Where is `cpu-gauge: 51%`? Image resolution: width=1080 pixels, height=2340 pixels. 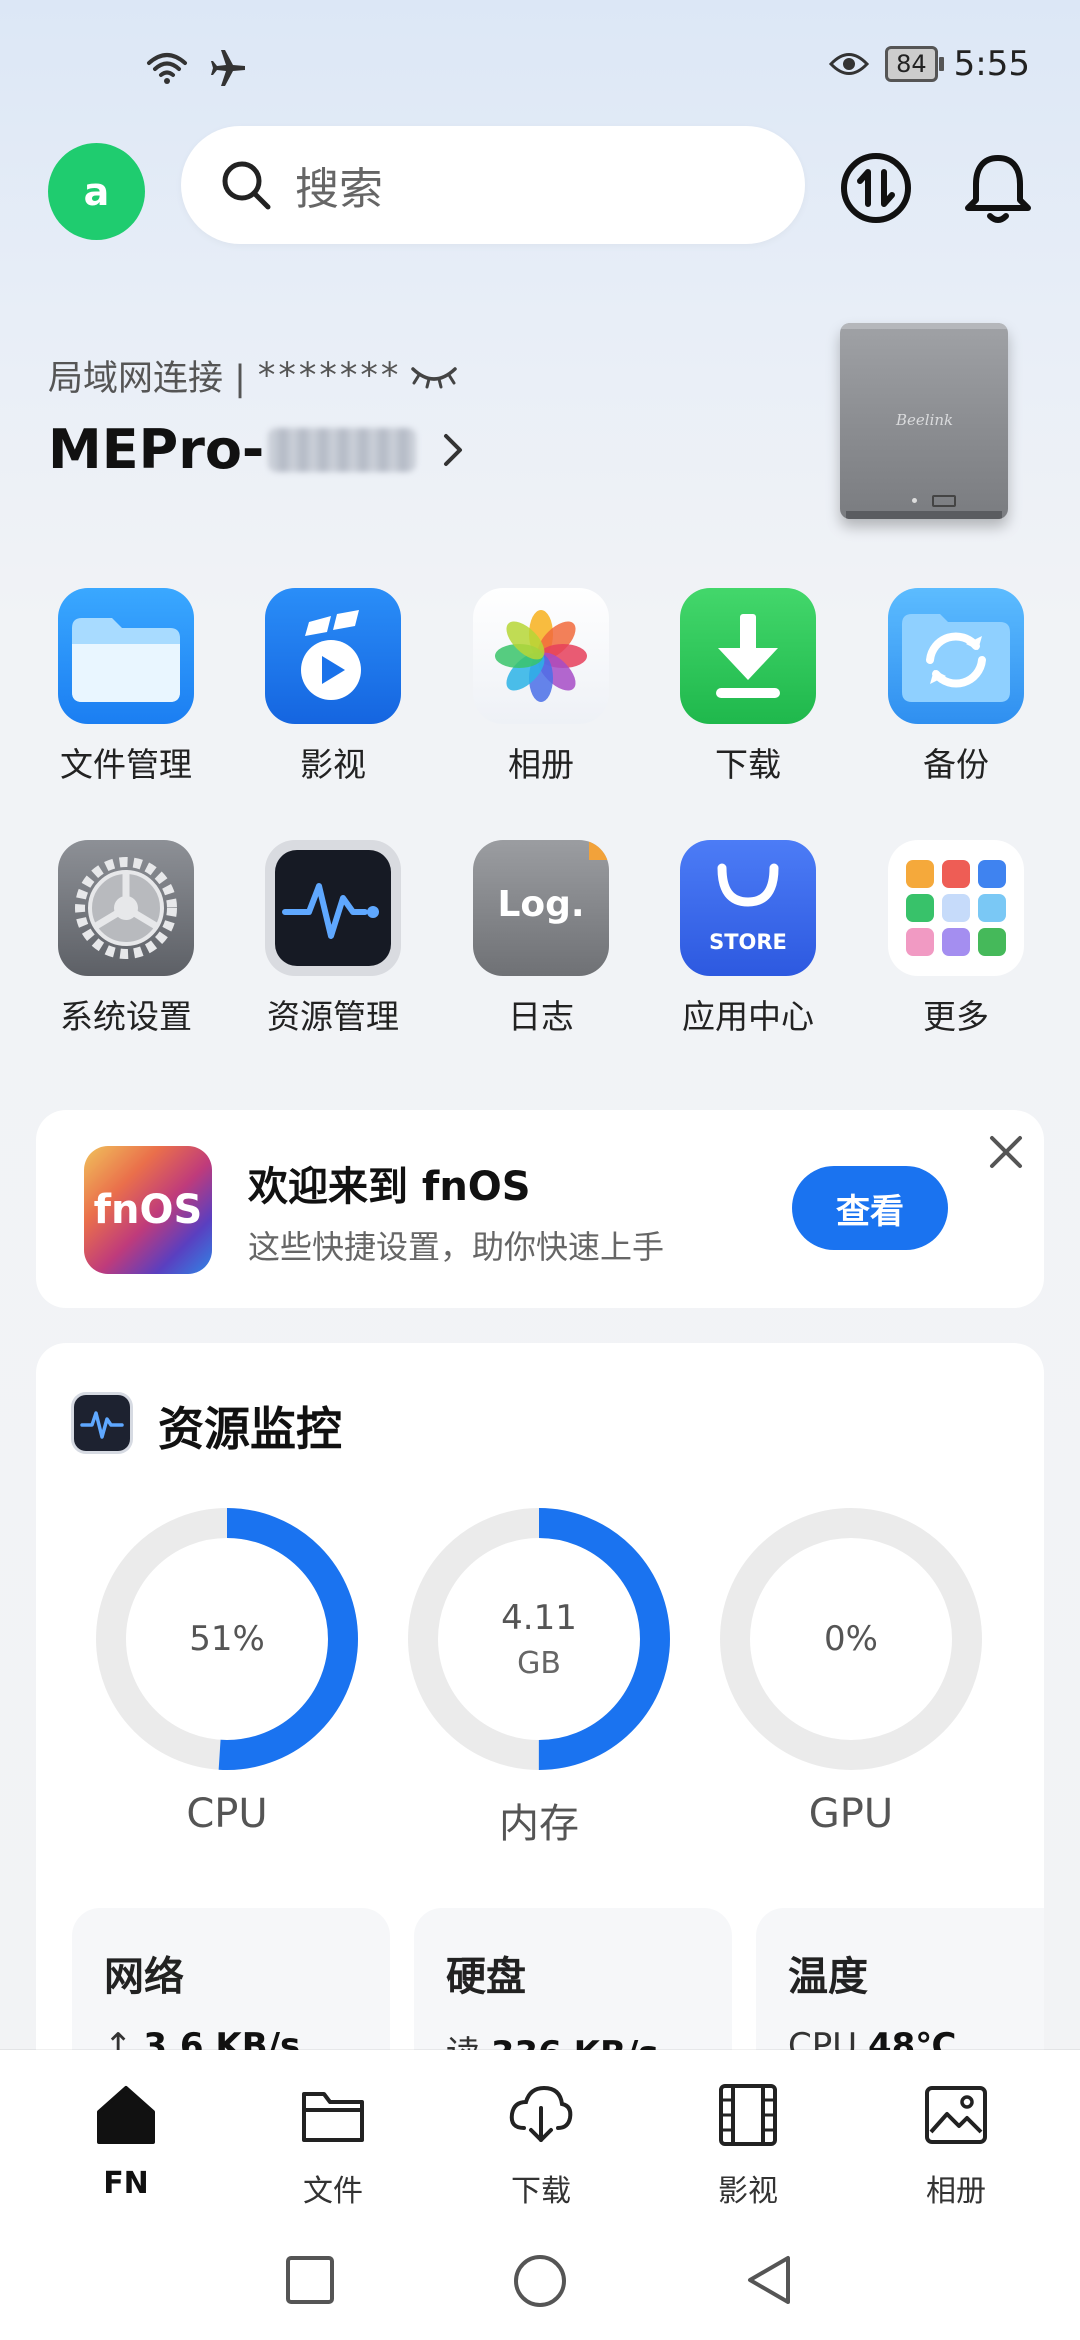
cpu-gauge: 51% is located at coordinates (227, 1639).